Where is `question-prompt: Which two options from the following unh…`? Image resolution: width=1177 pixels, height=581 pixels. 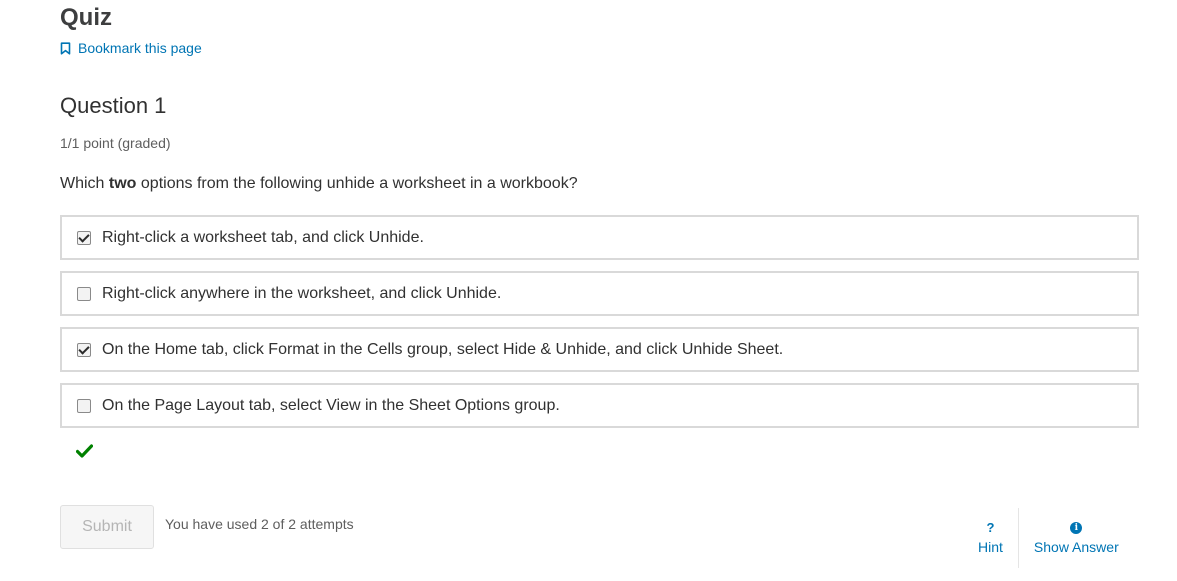
question-prompt: Which two options from the following unh… is located at coordinates (319, 184).